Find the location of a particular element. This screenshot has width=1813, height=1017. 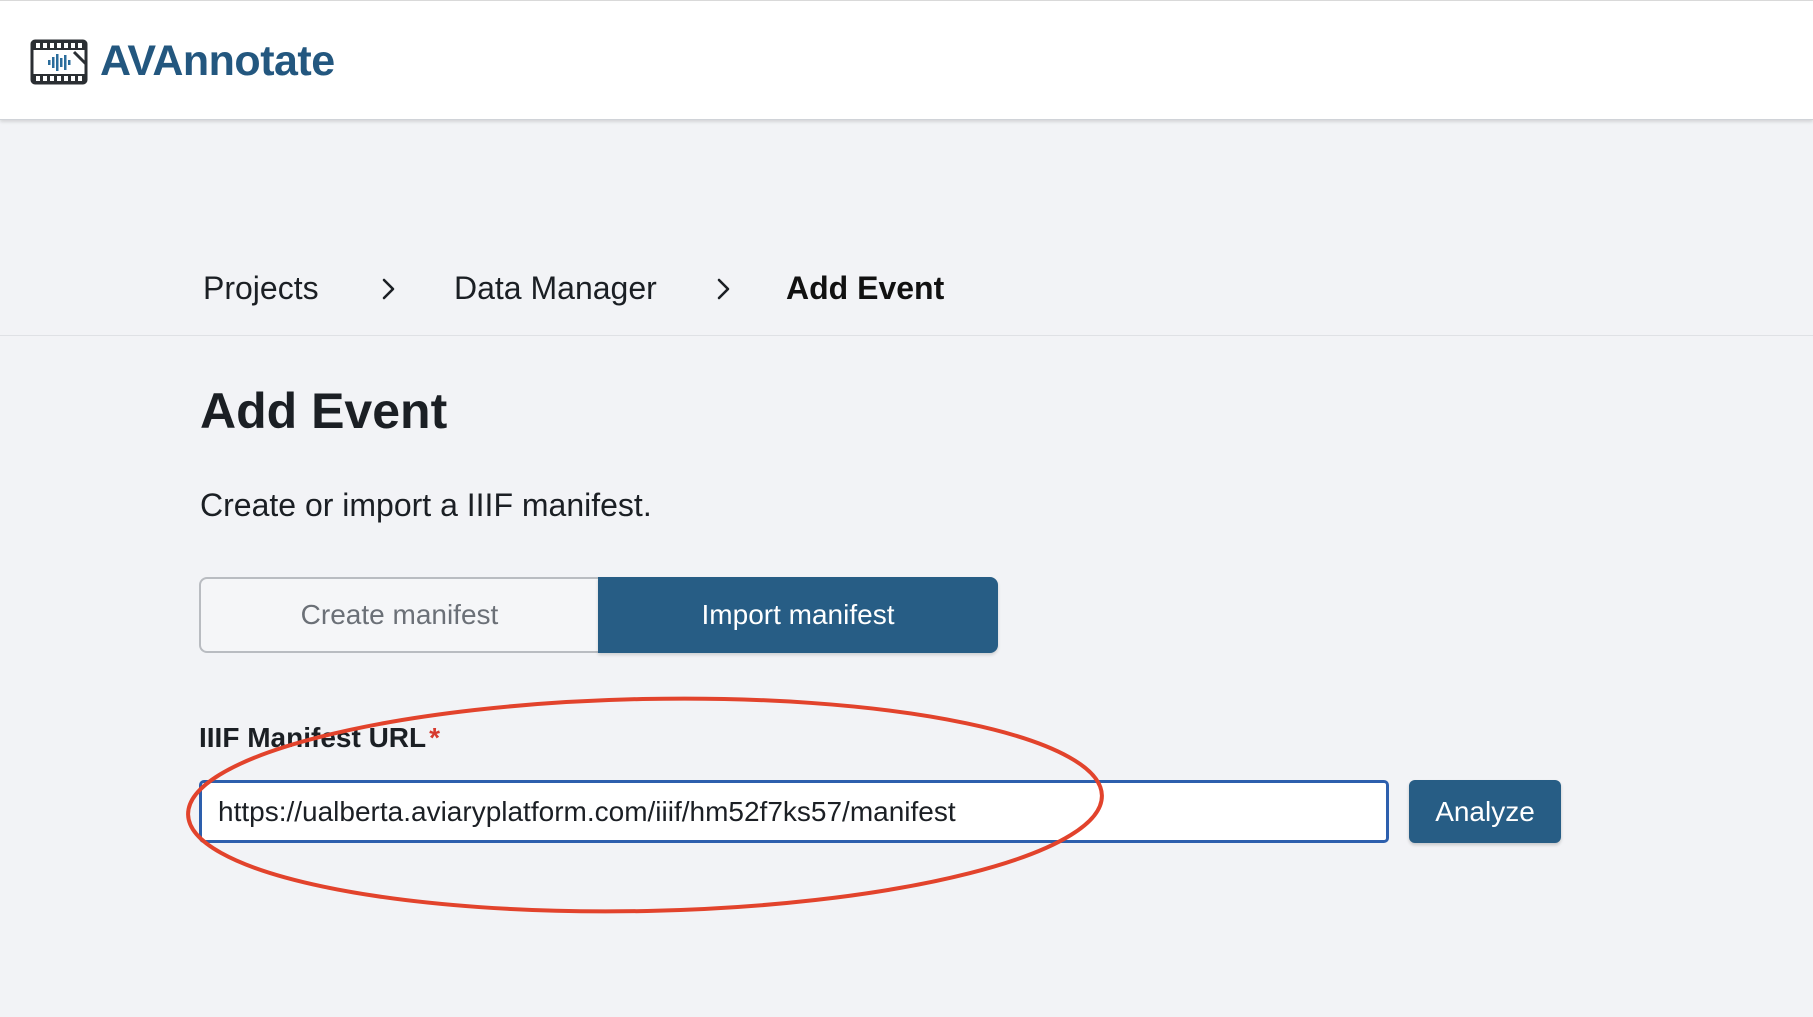

breadcrumb-item-add-event: Add Event is located at coordinates (865, 288).